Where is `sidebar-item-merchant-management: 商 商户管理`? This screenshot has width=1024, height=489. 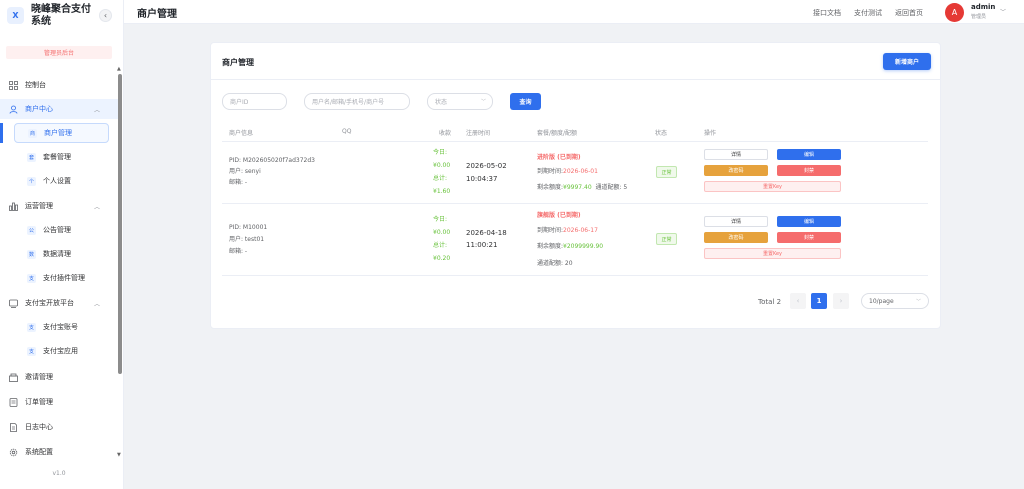
sidebar-item-merchant-management: 商 商户管理 is located at coordinates (61, 133).